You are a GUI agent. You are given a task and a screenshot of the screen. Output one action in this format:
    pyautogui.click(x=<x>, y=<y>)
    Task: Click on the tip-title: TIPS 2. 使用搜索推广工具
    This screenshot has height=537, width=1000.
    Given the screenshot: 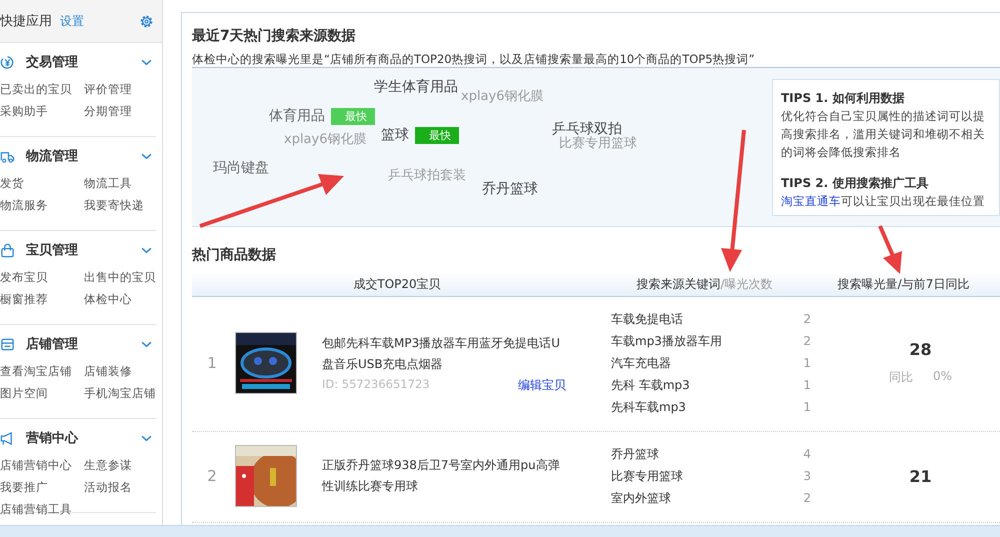 What is the action you would take?
    pyautogui.click(x=855, y=183)
    